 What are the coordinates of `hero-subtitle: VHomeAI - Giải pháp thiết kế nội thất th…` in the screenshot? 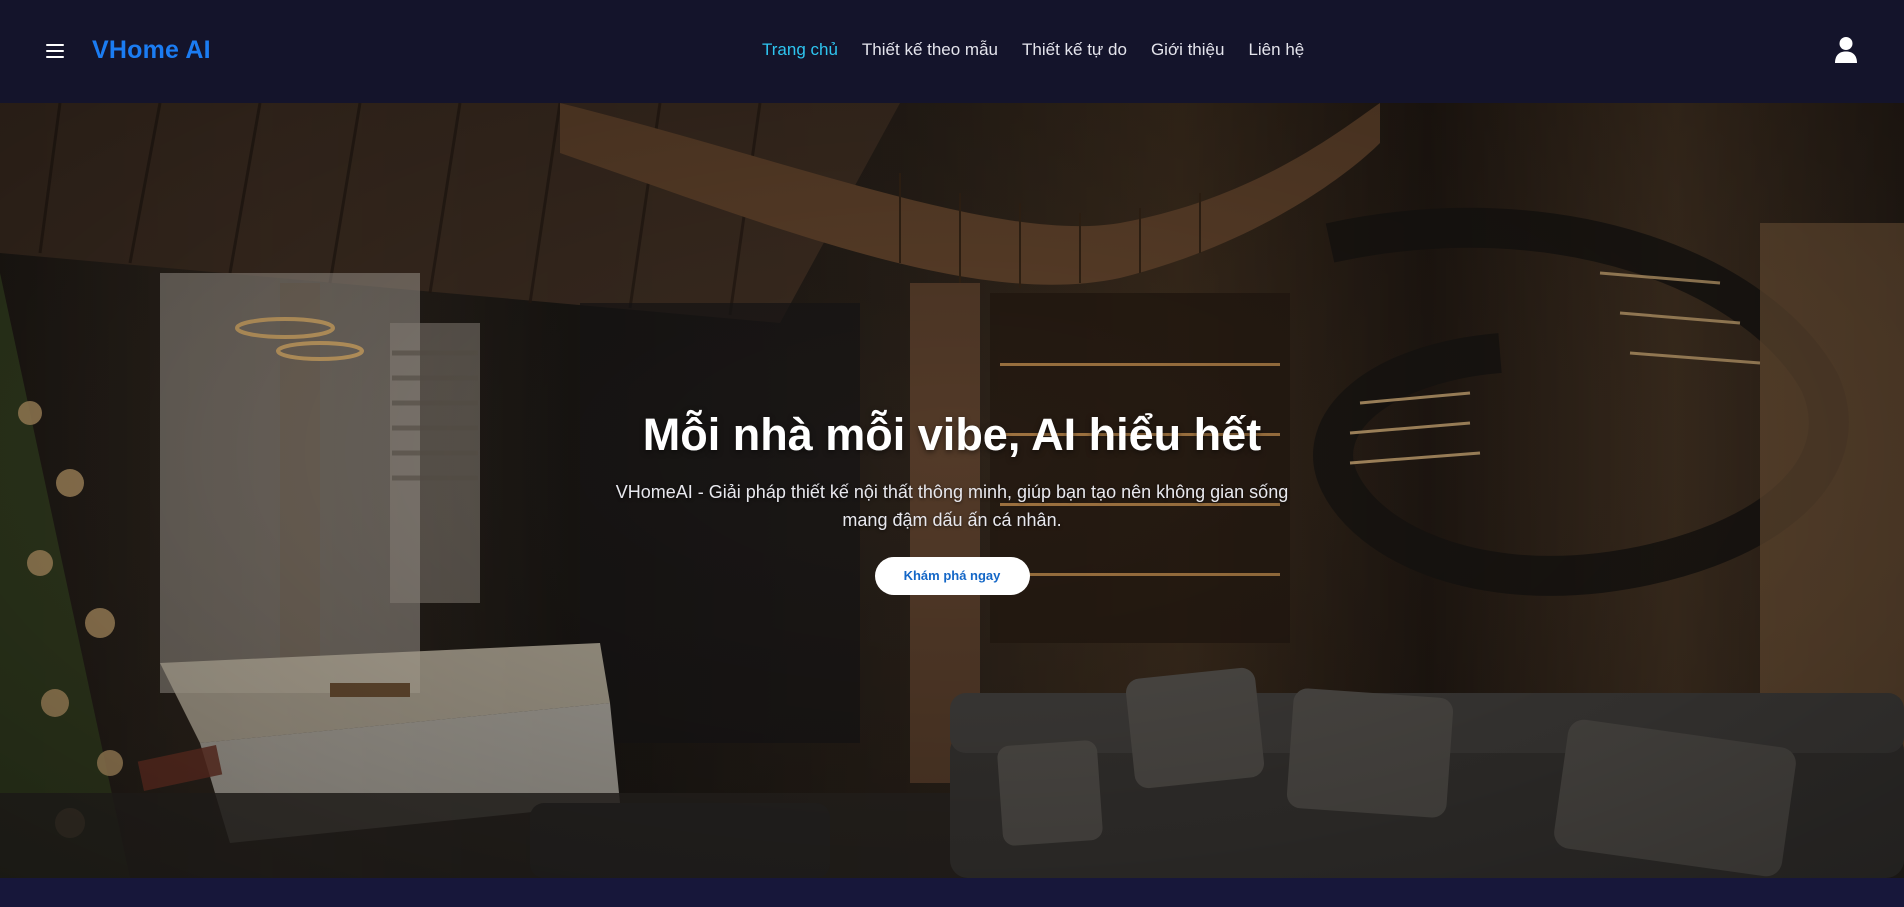 It's located at (952, 506).